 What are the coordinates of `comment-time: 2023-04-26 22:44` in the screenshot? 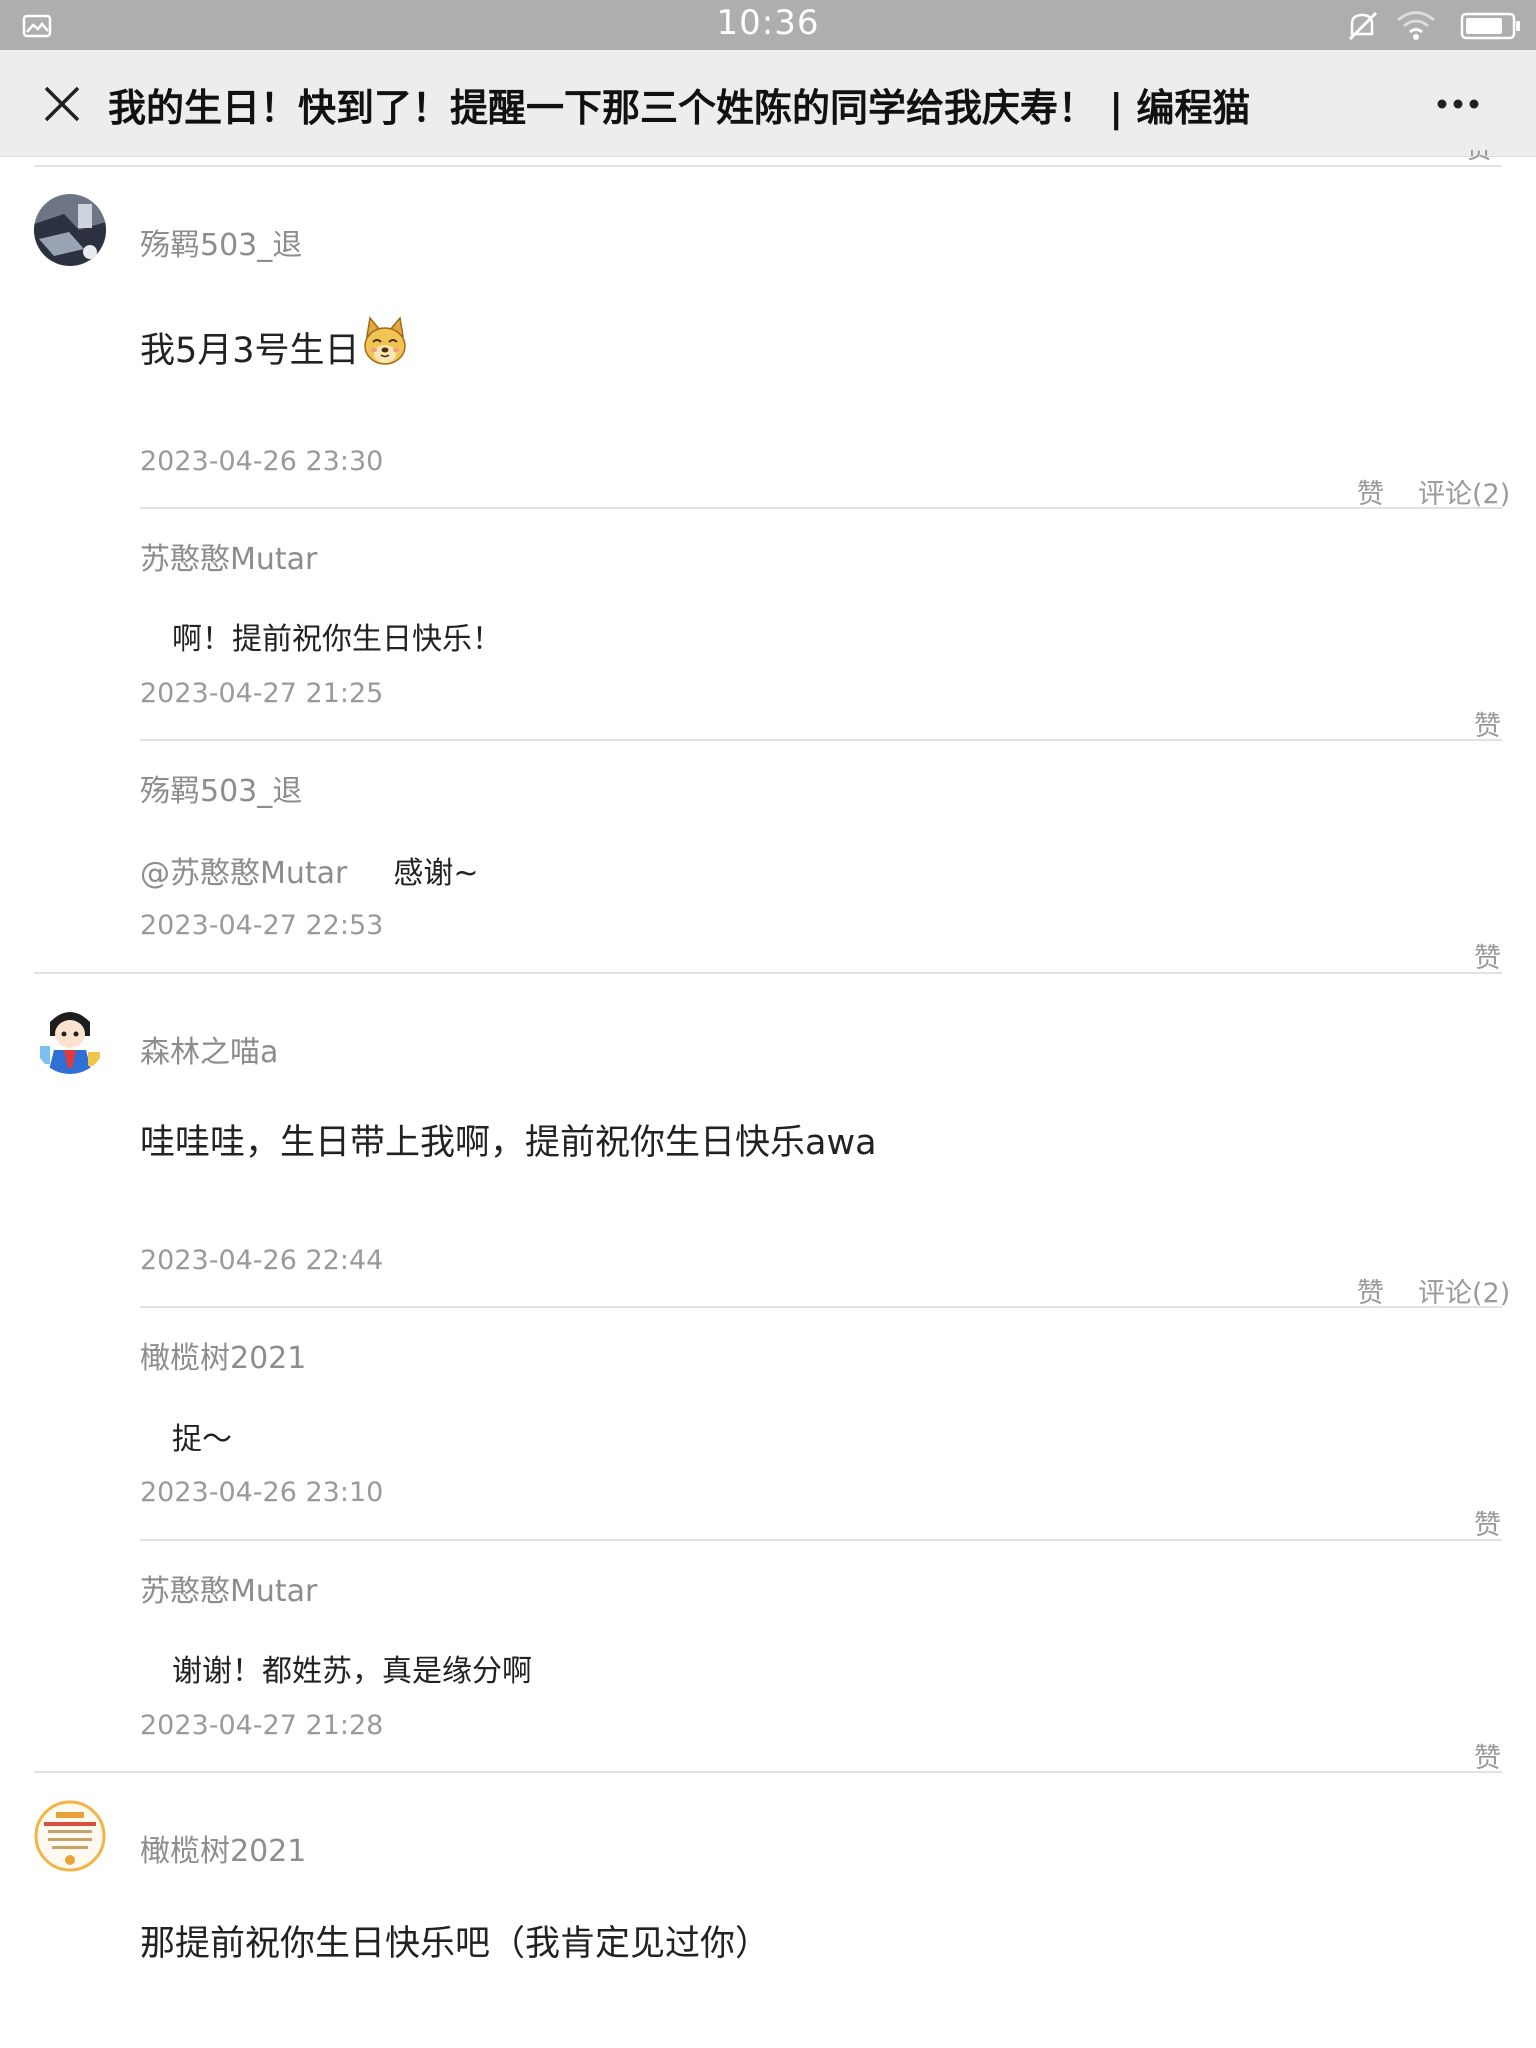 It's located at (262, 1260).